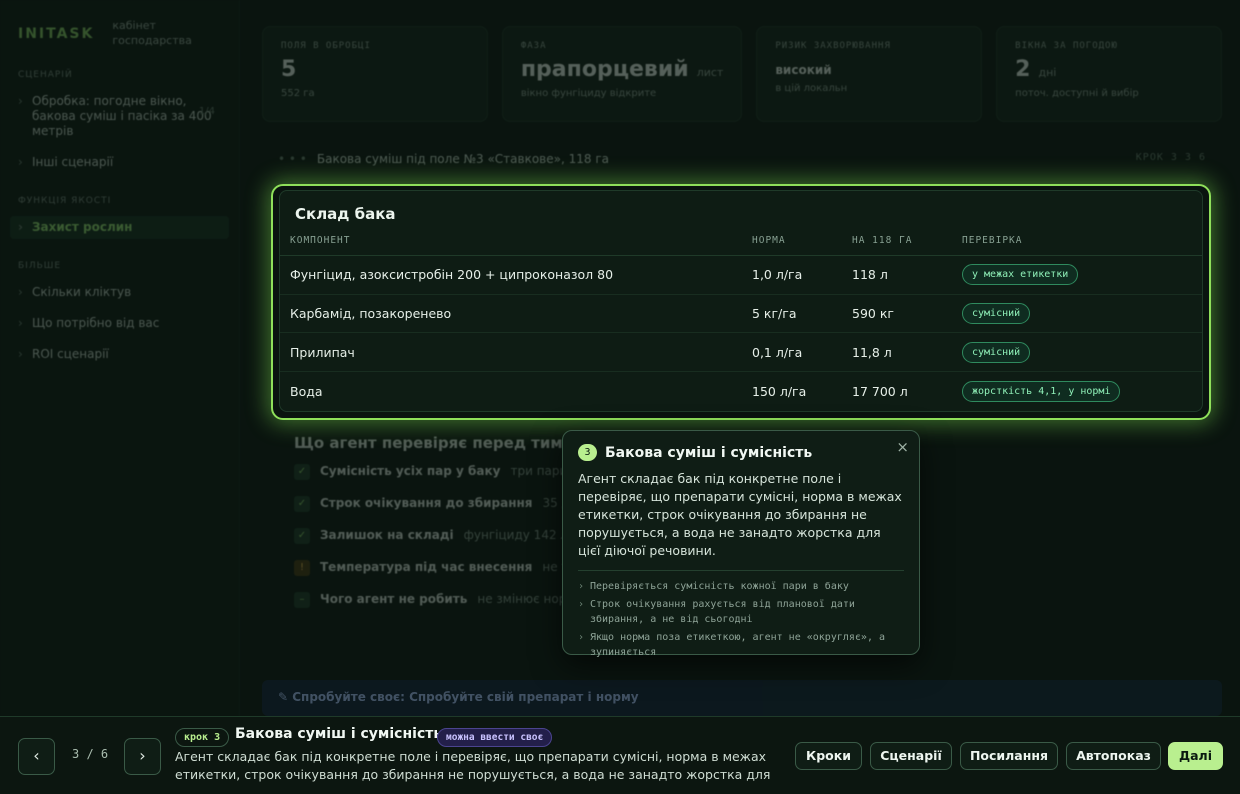 The height and width of the screenshot is (794, 1240). I want to click on sidebar-section-extra: БІЛЬШЕ, so click(40, 266).